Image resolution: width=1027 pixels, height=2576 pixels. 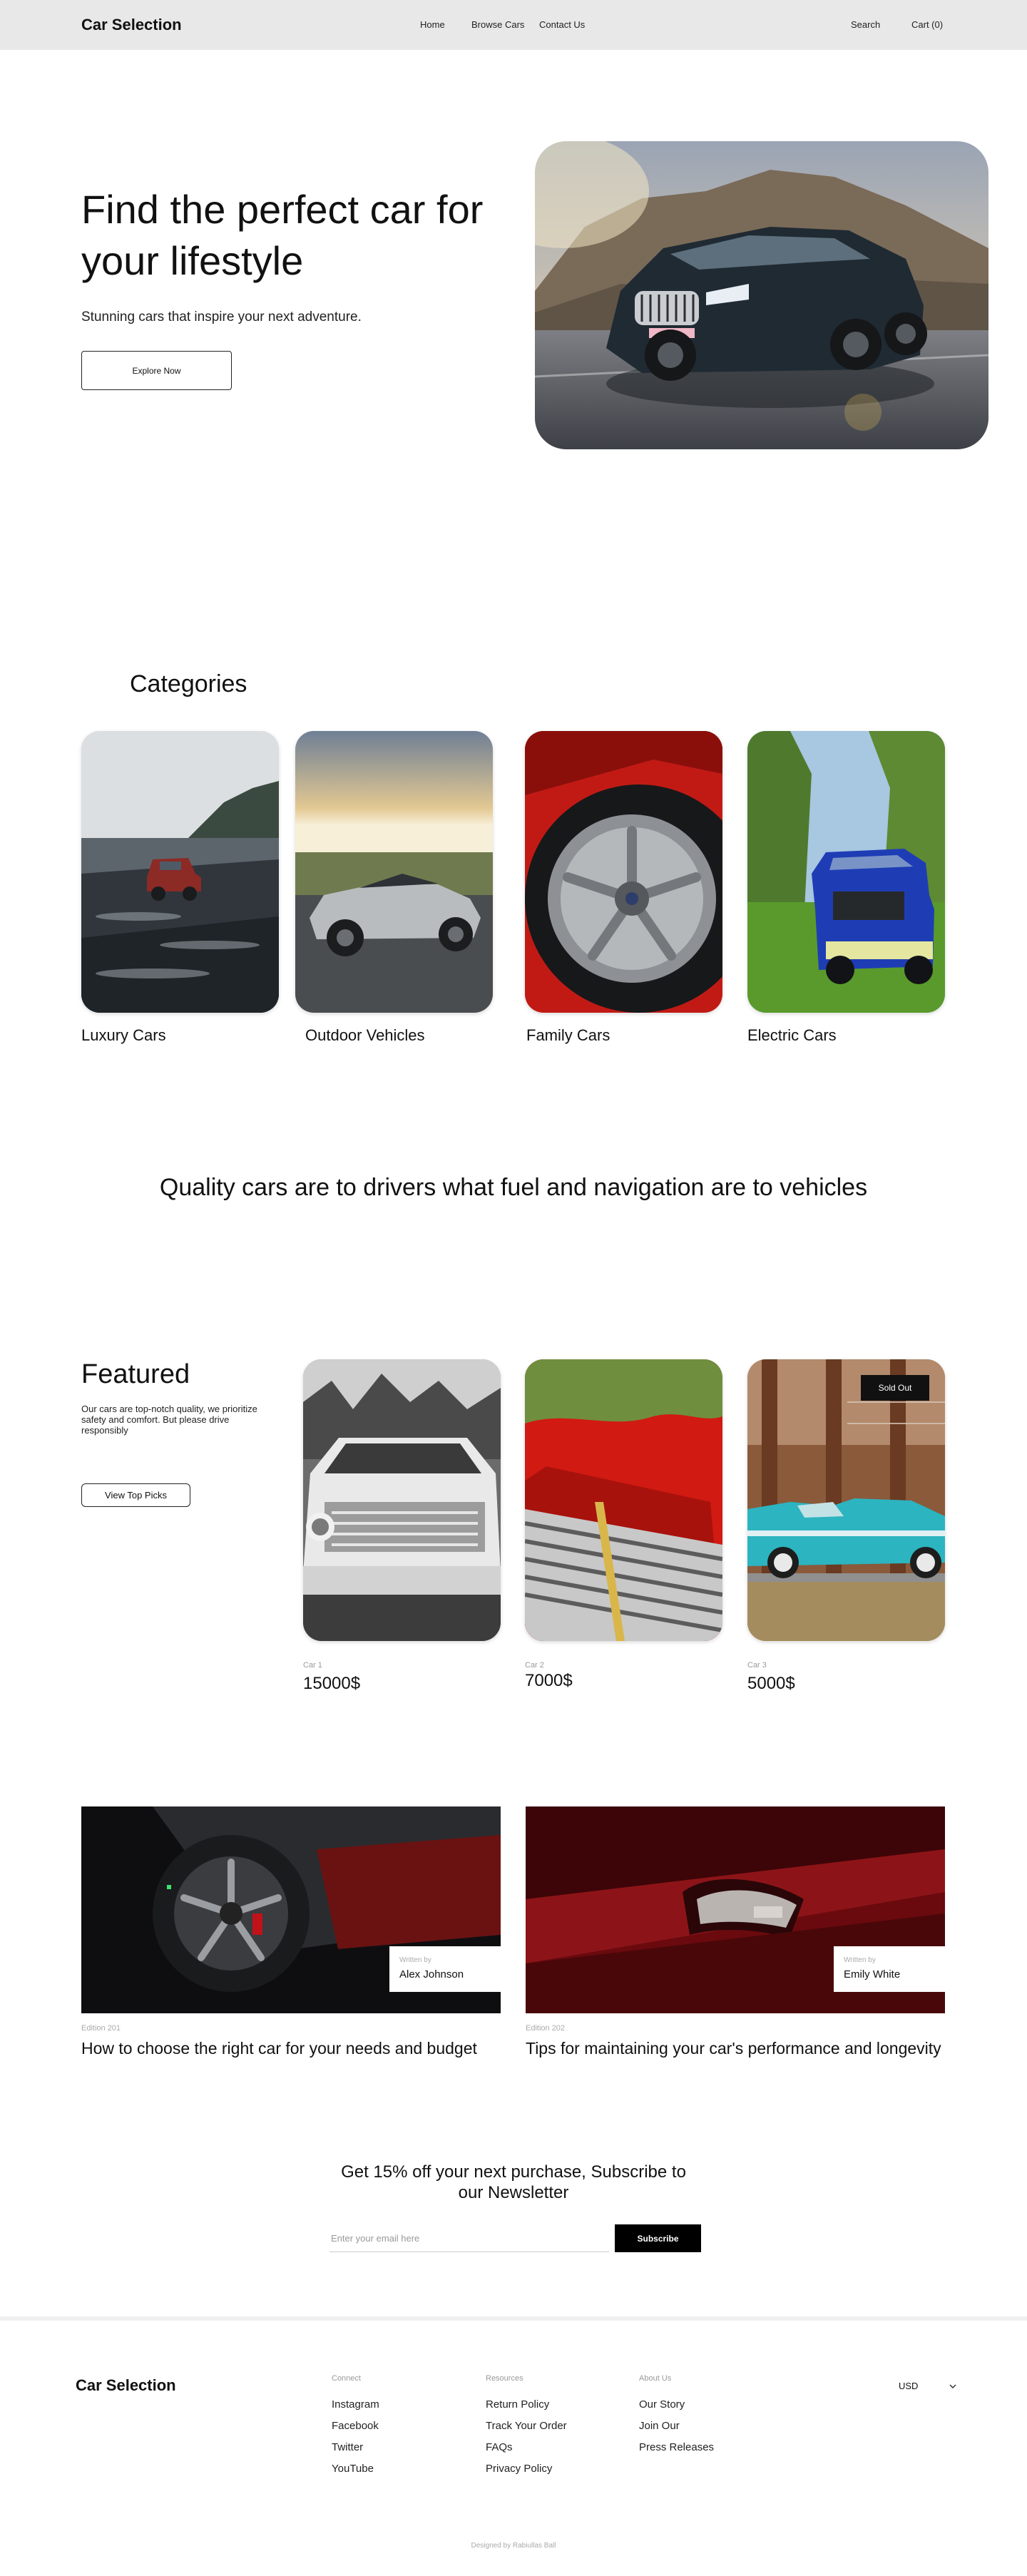 What do you see at coordinates (513, 2546) in the screenshot?
I see `designer-credit: Designed by Rabiullas Ball` at bounding box center [513, 2546].